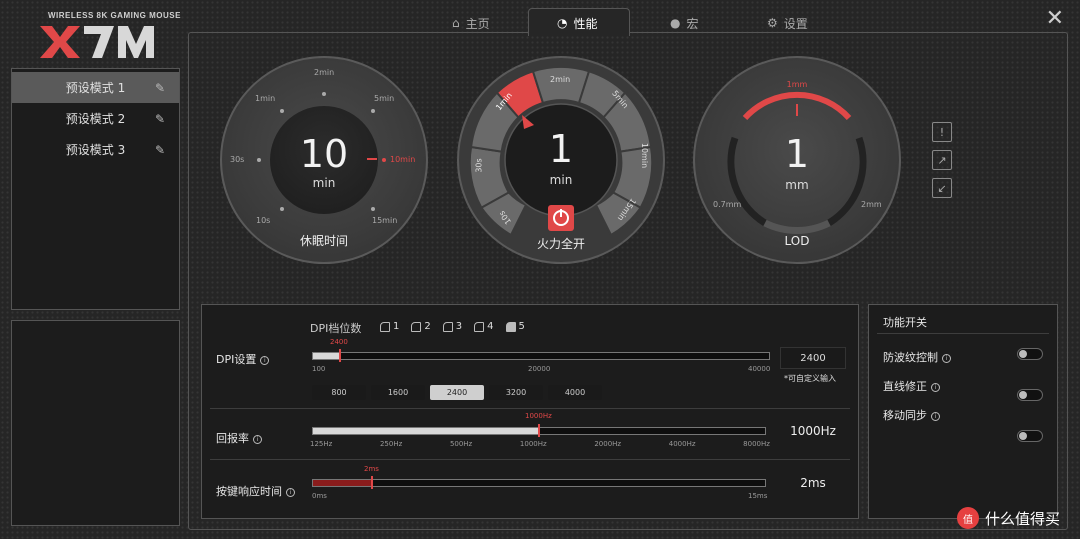  I want to click on dpi-count-2: 2, so click(421, 326).